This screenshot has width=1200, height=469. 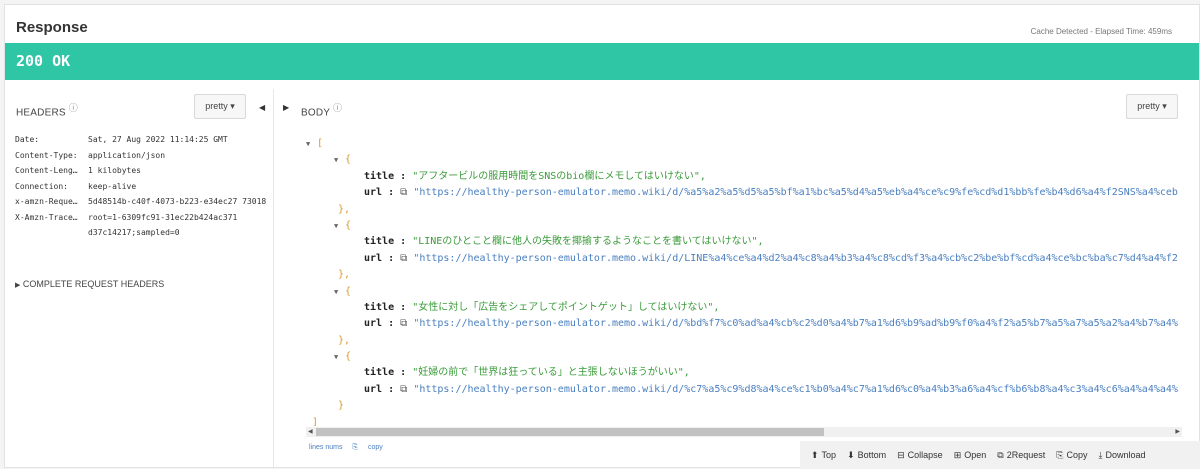 What do you see at coordinates (43, 61) in the screenshot?
I see `status-text: 200 OK` at bounding box center [43, 61].